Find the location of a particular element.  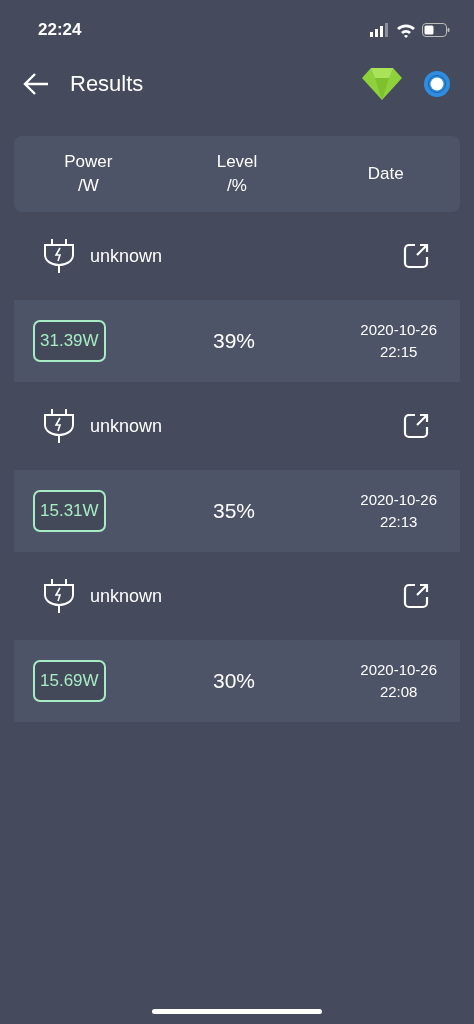

column-header: /W is located at coordinates (88, 186).